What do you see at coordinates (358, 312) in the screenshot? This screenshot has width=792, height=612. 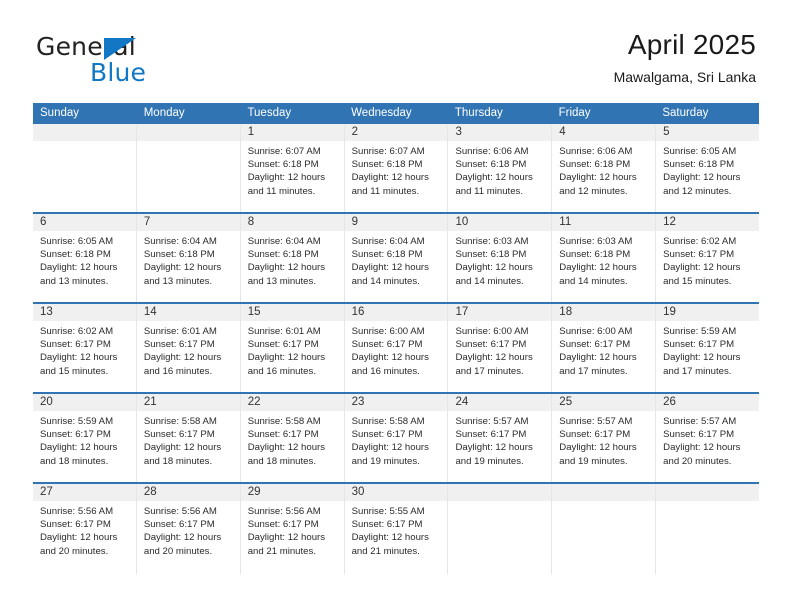 I see `day-number: 16` at bounding box center [358, 312].